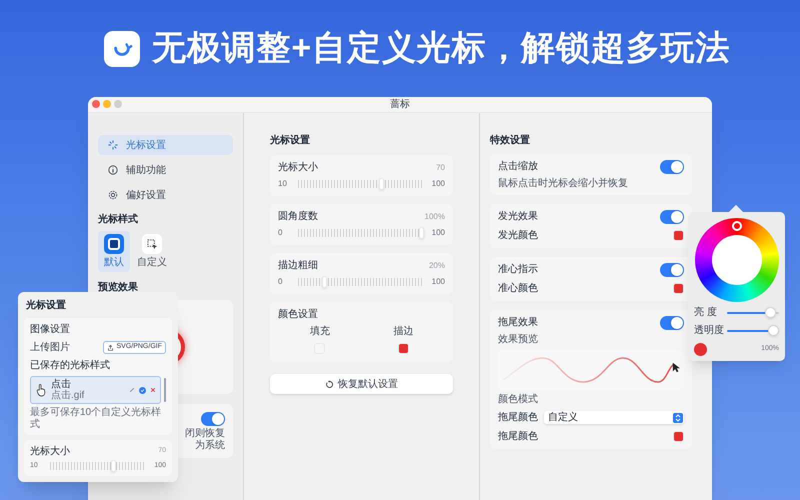 Image resolution: width=800 pixels, height=500 pixels. What do you see at coordinates (113, 145) in the screenshot?
I see `sparkle-icon` at bounding box center [113, 145].